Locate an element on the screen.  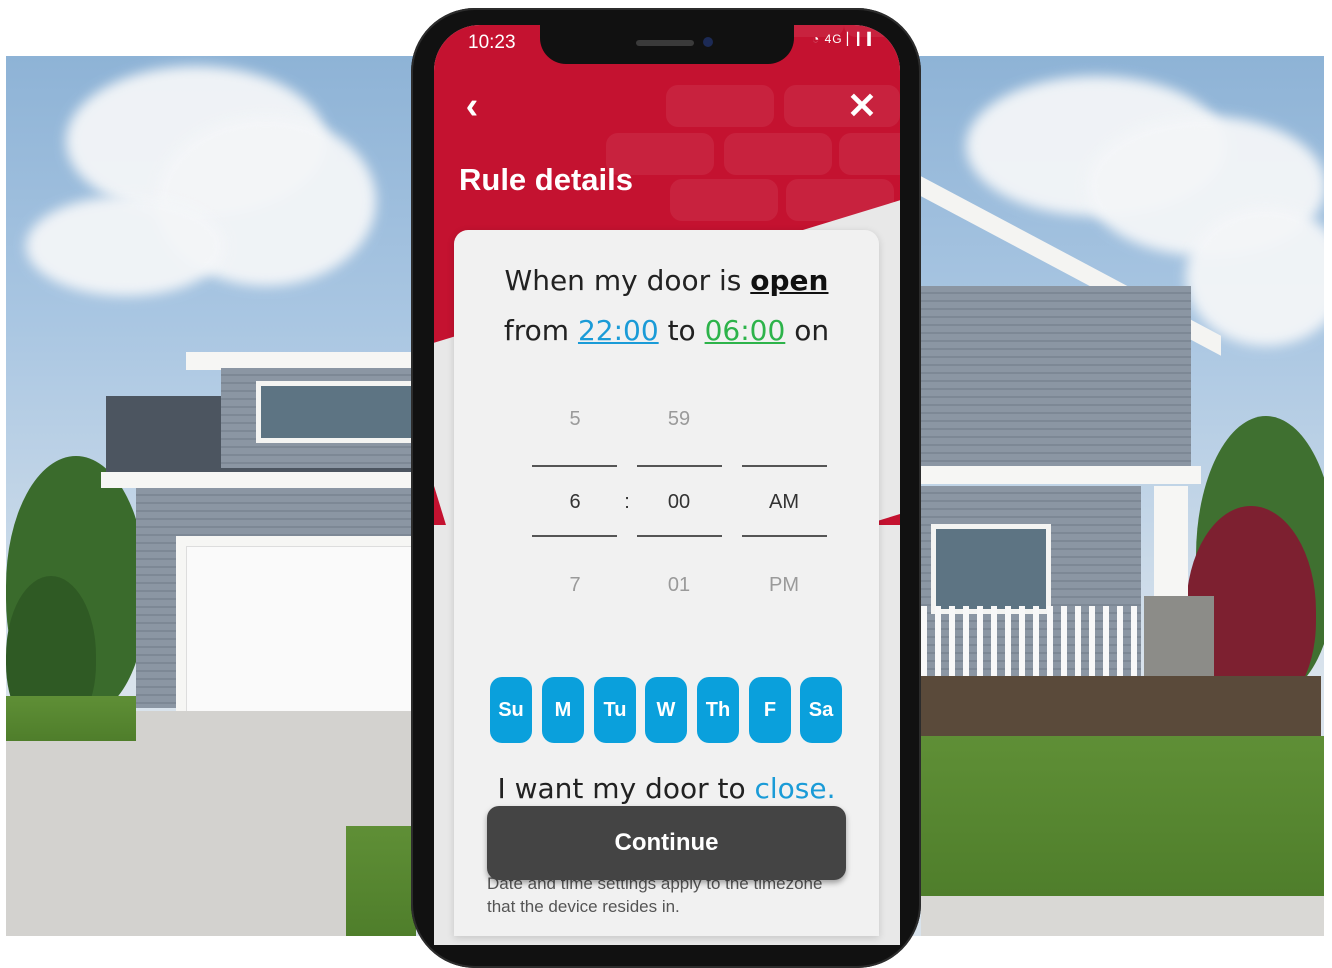
minute-below: 01 is located at coordinates (679, 585).